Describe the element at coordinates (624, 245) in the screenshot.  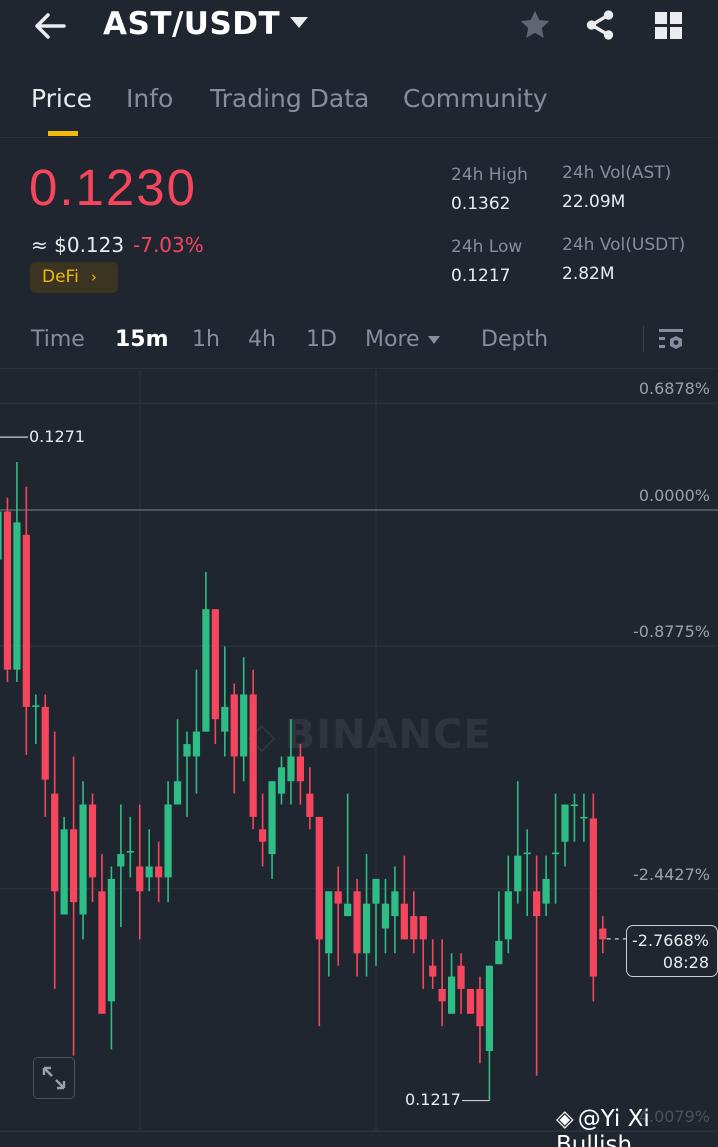
I see `vol-quote-label: 24h Vol(USDT)` at that location.